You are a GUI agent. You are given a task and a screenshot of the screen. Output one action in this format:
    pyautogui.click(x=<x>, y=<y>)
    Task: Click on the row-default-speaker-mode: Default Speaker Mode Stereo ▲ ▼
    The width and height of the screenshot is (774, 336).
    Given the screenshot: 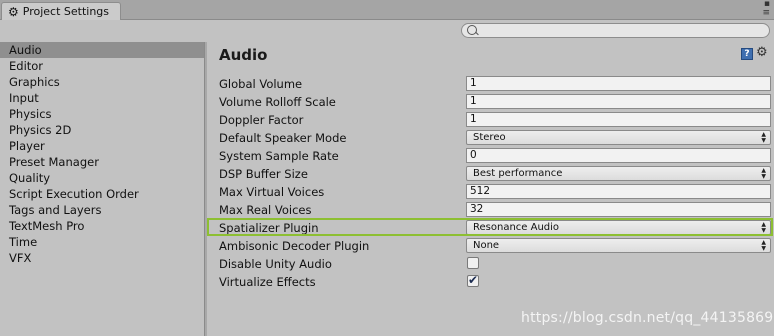 What is the action you would take?
    pyautogui.click(x=490, y=138)
    